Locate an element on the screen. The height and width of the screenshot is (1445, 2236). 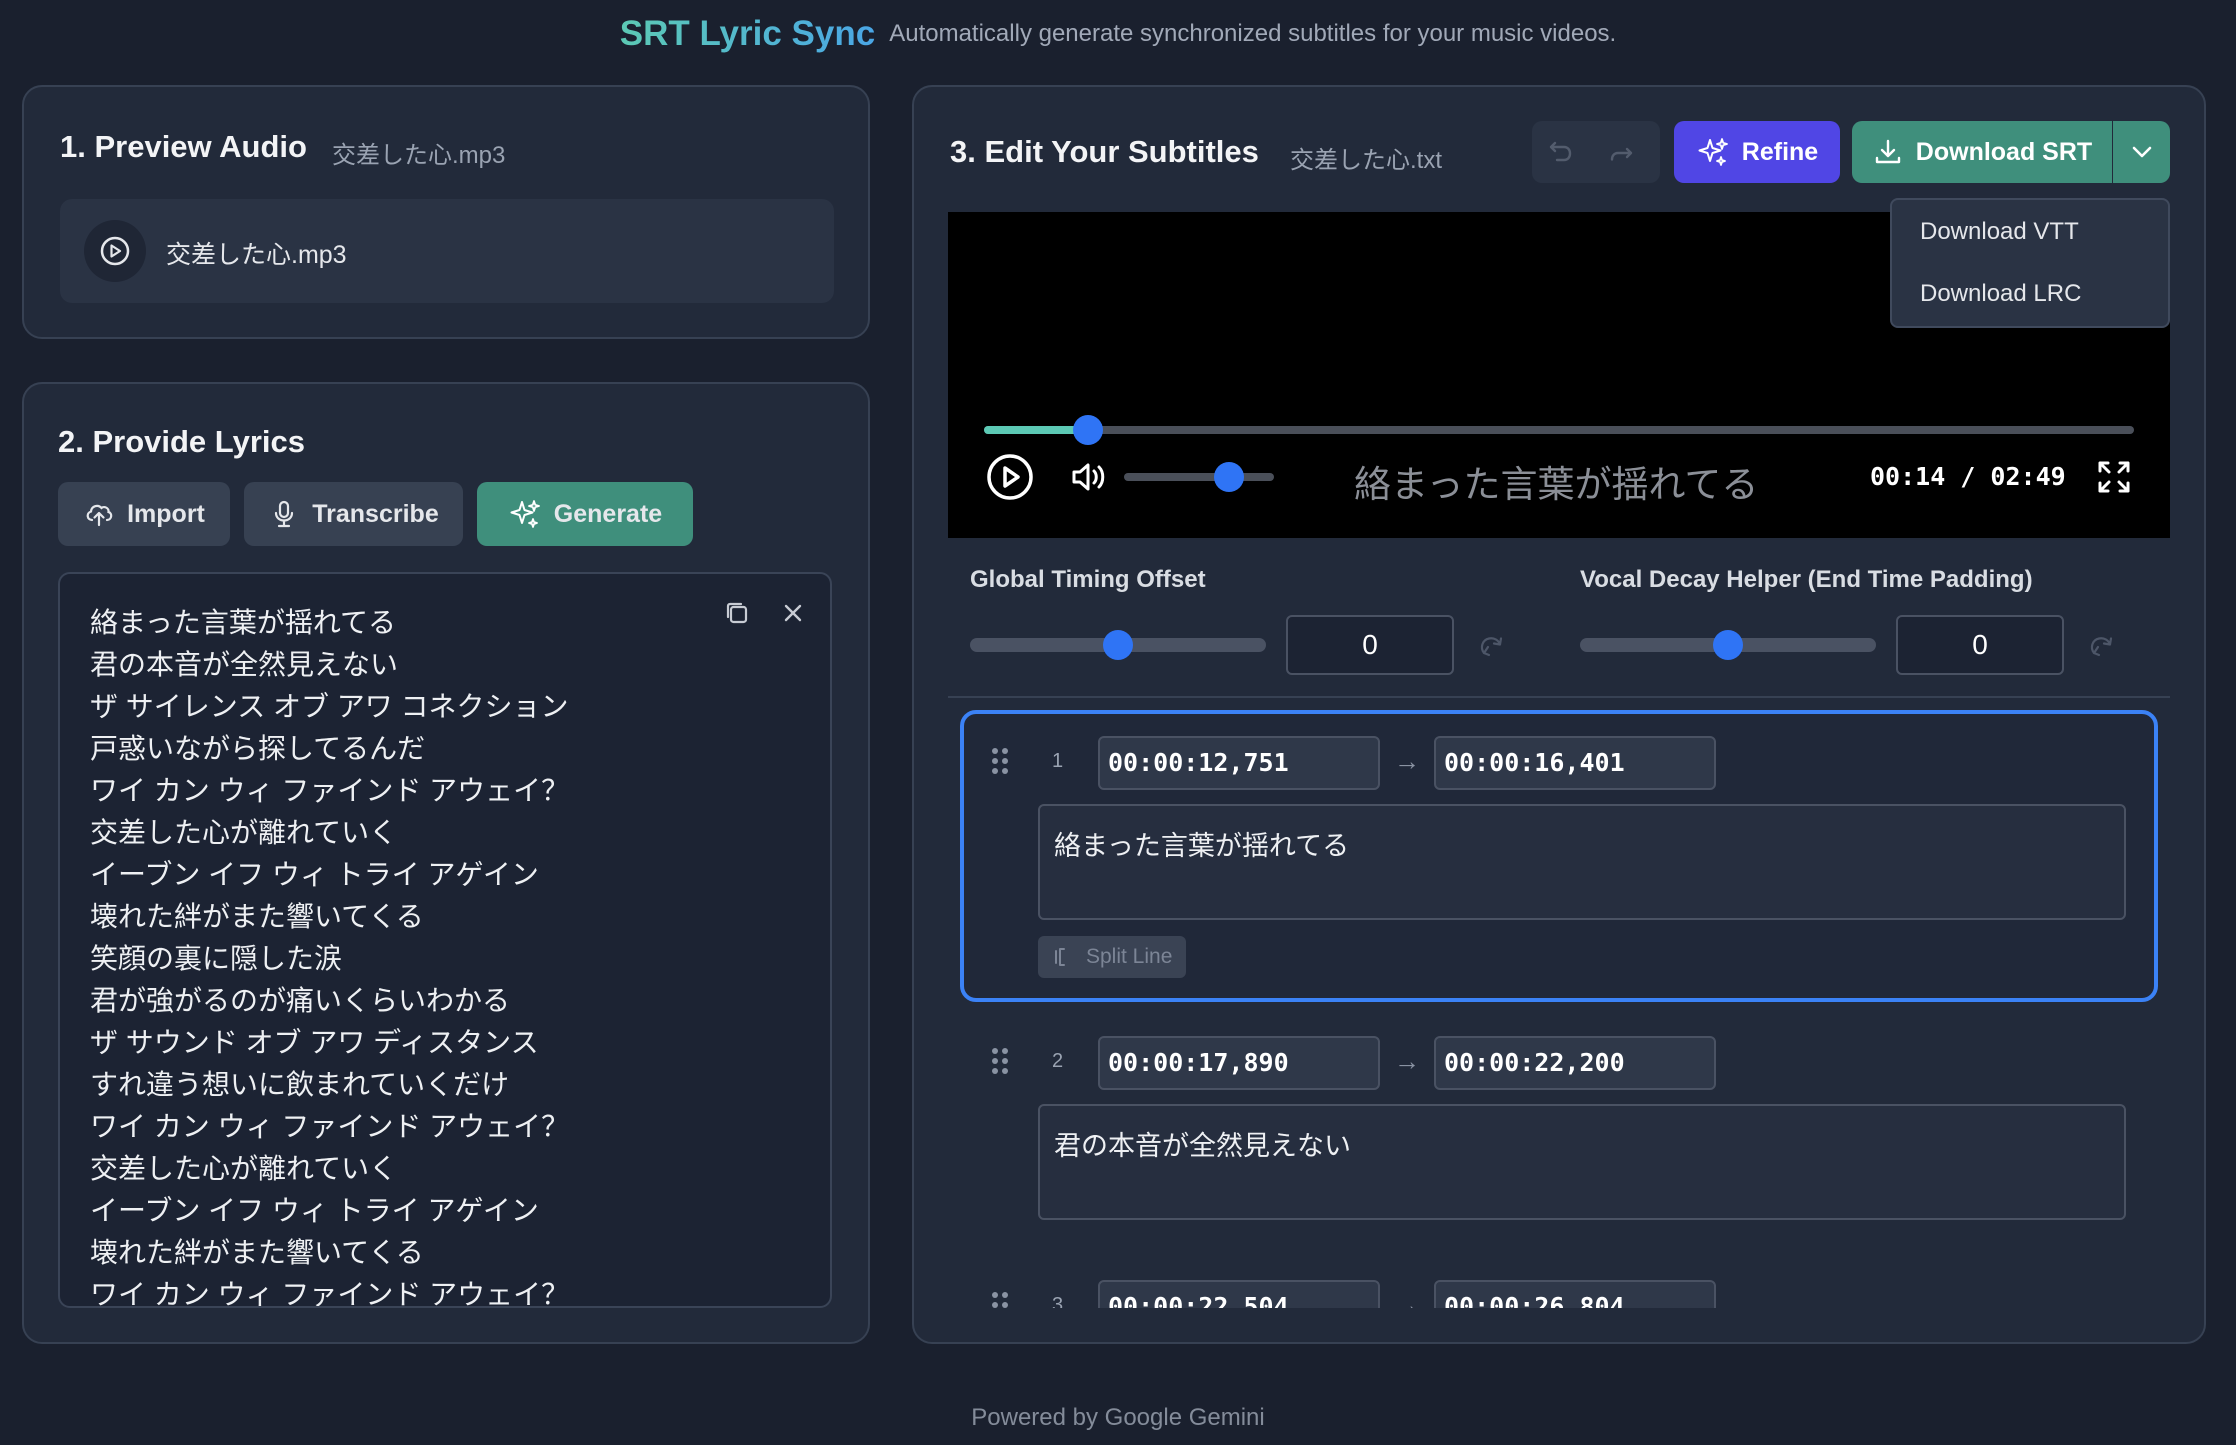
end-time-input: 00:00:22,200 is located at coordinates (1575, 1063).